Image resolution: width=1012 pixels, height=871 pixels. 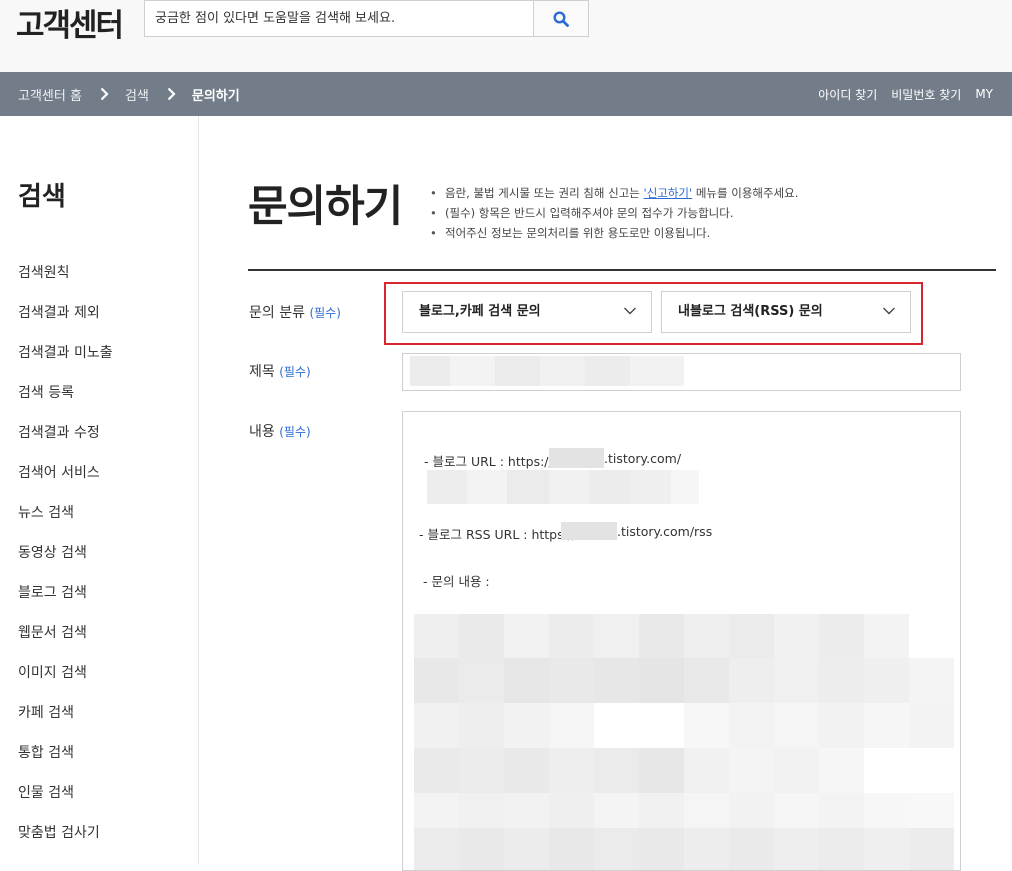 I want to click on header: 고객센터, so click(x=506, y=36).